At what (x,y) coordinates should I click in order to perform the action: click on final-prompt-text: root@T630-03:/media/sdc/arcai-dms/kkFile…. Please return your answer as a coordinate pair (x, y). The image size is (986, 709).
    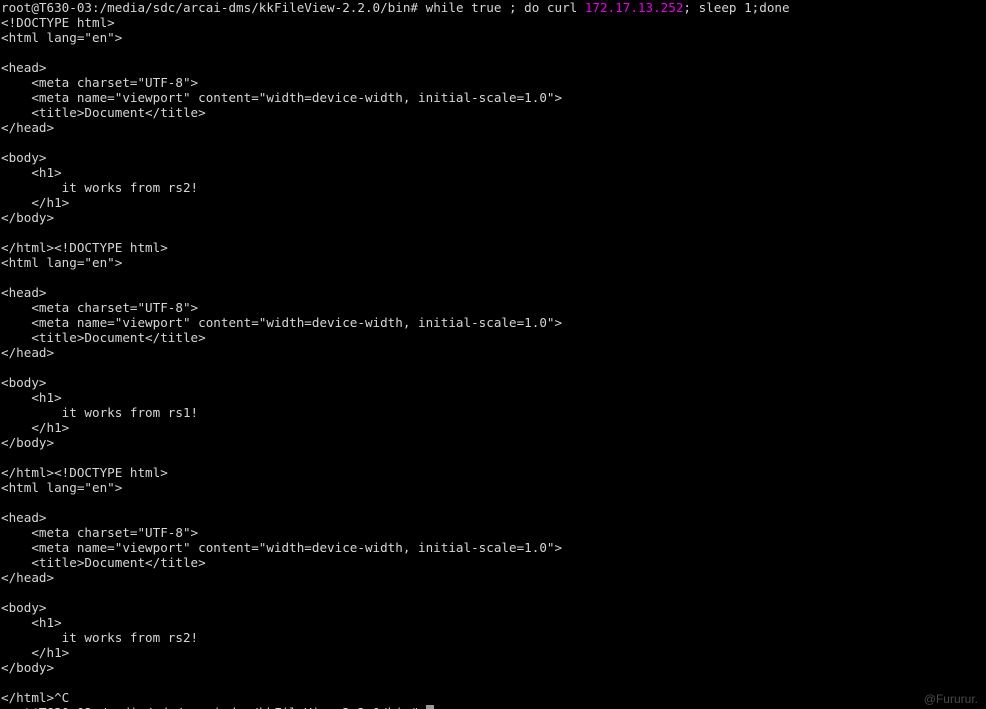
    Looking at the image, I should click on (213, 707).